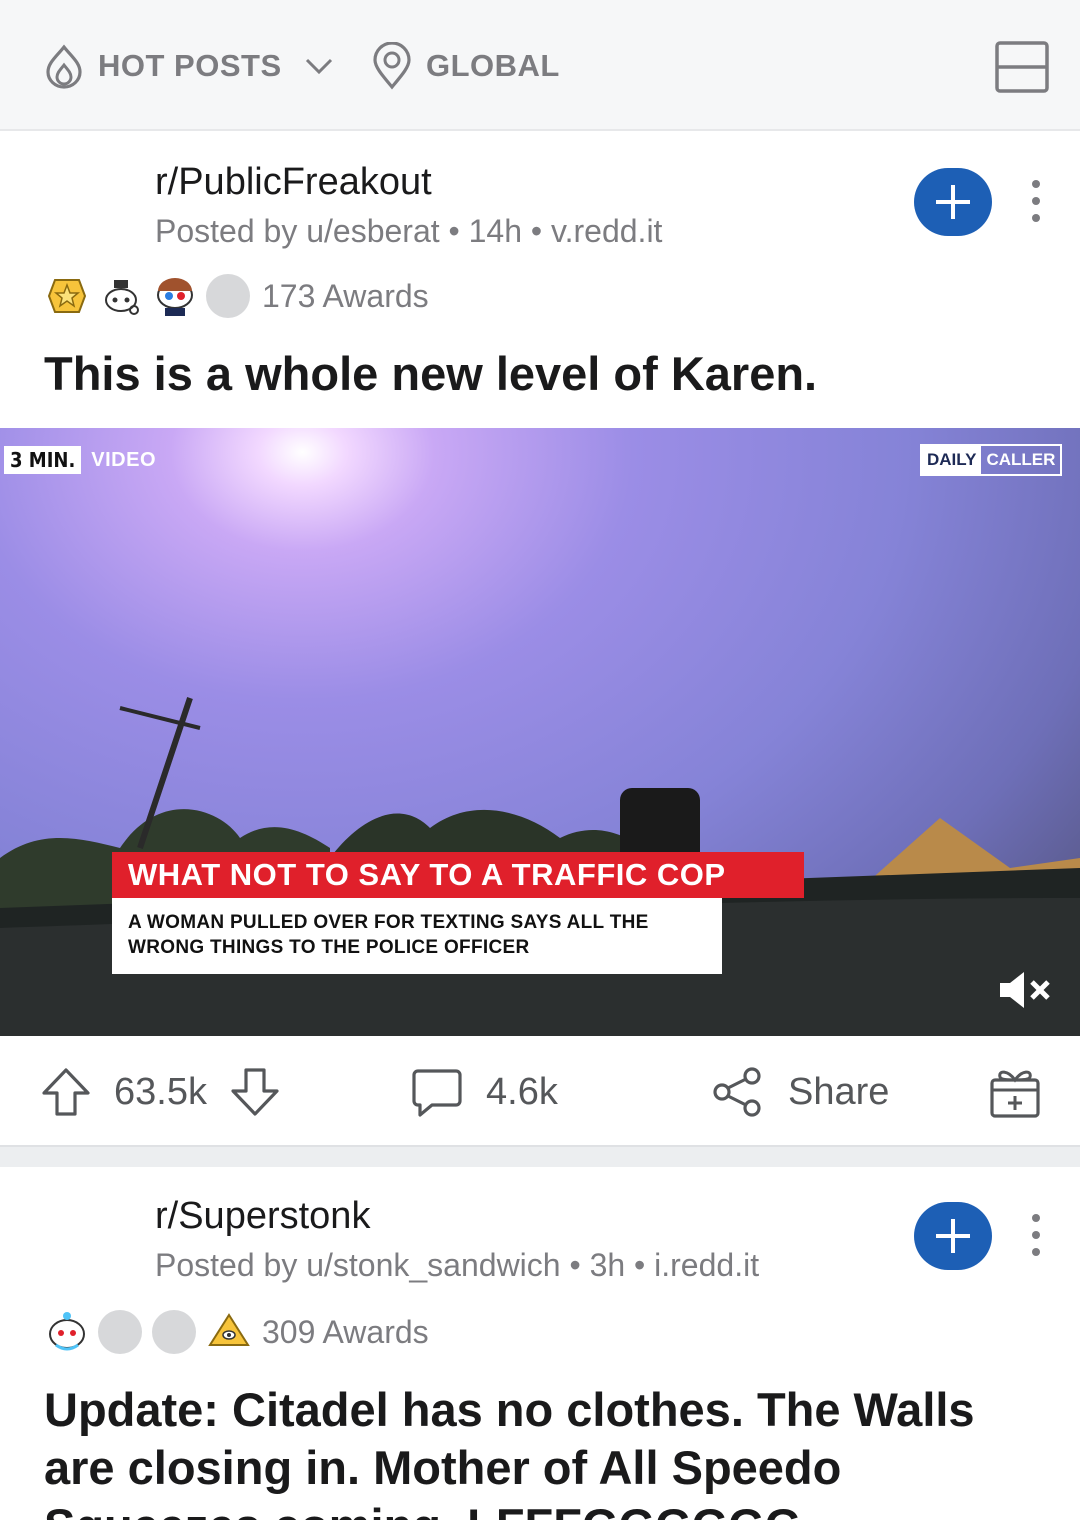  What do you see at coordinates (262, 1216) in the screenshot?
I see `subreddit-name: r/Superstonk` at bounding box center [262, 1216].